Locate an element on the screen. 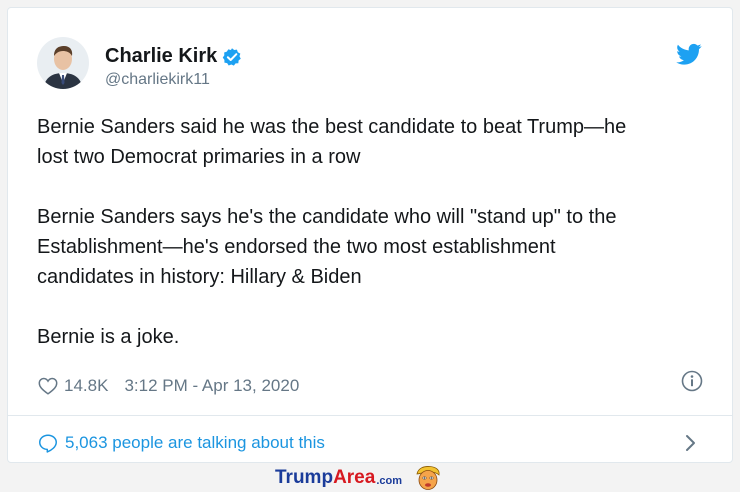  trump-caricature-icon is located at coordinates (428, 478).